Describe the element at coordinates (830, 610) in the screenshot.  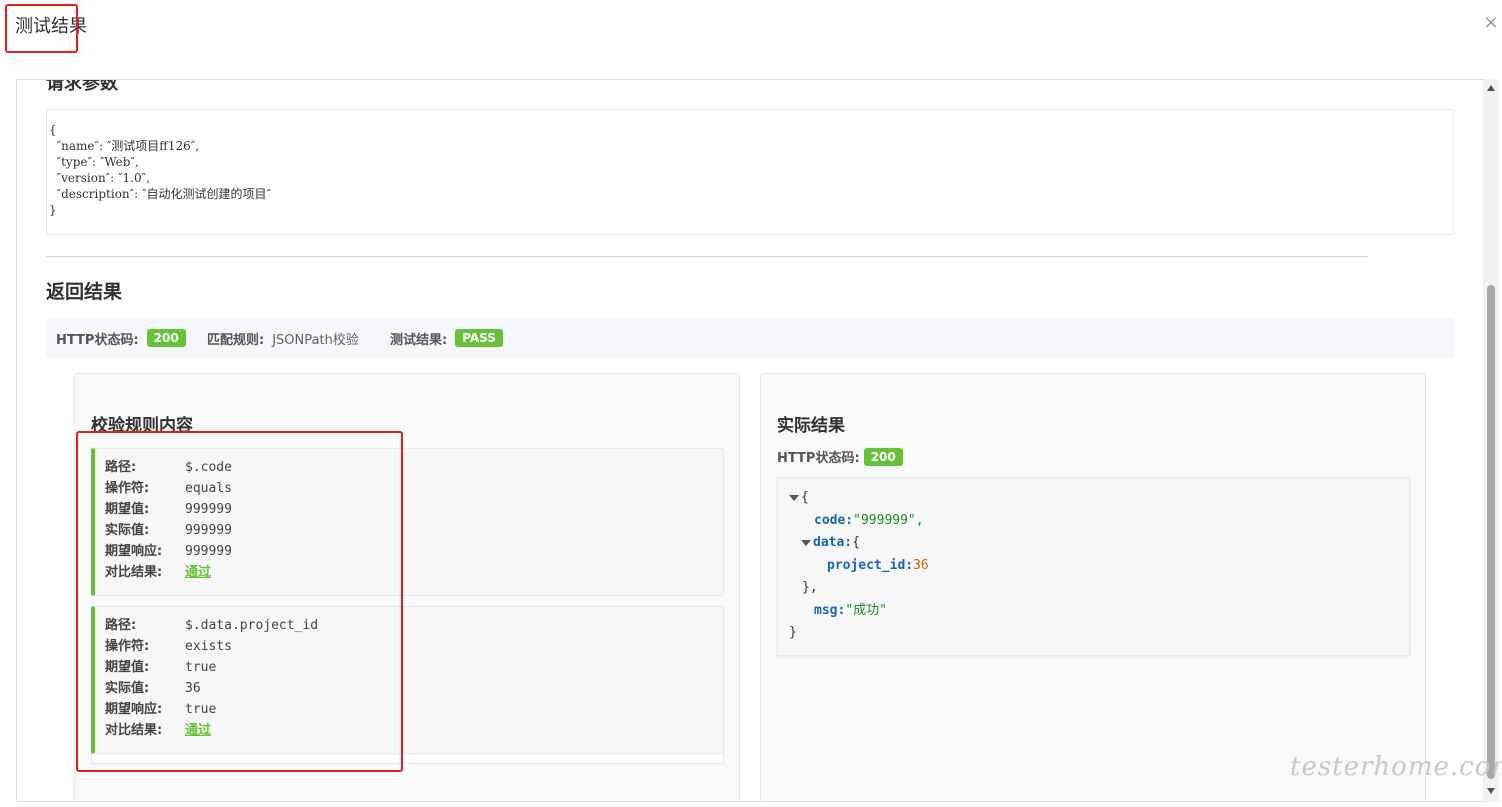
I see `json-key: msg:` at that location.